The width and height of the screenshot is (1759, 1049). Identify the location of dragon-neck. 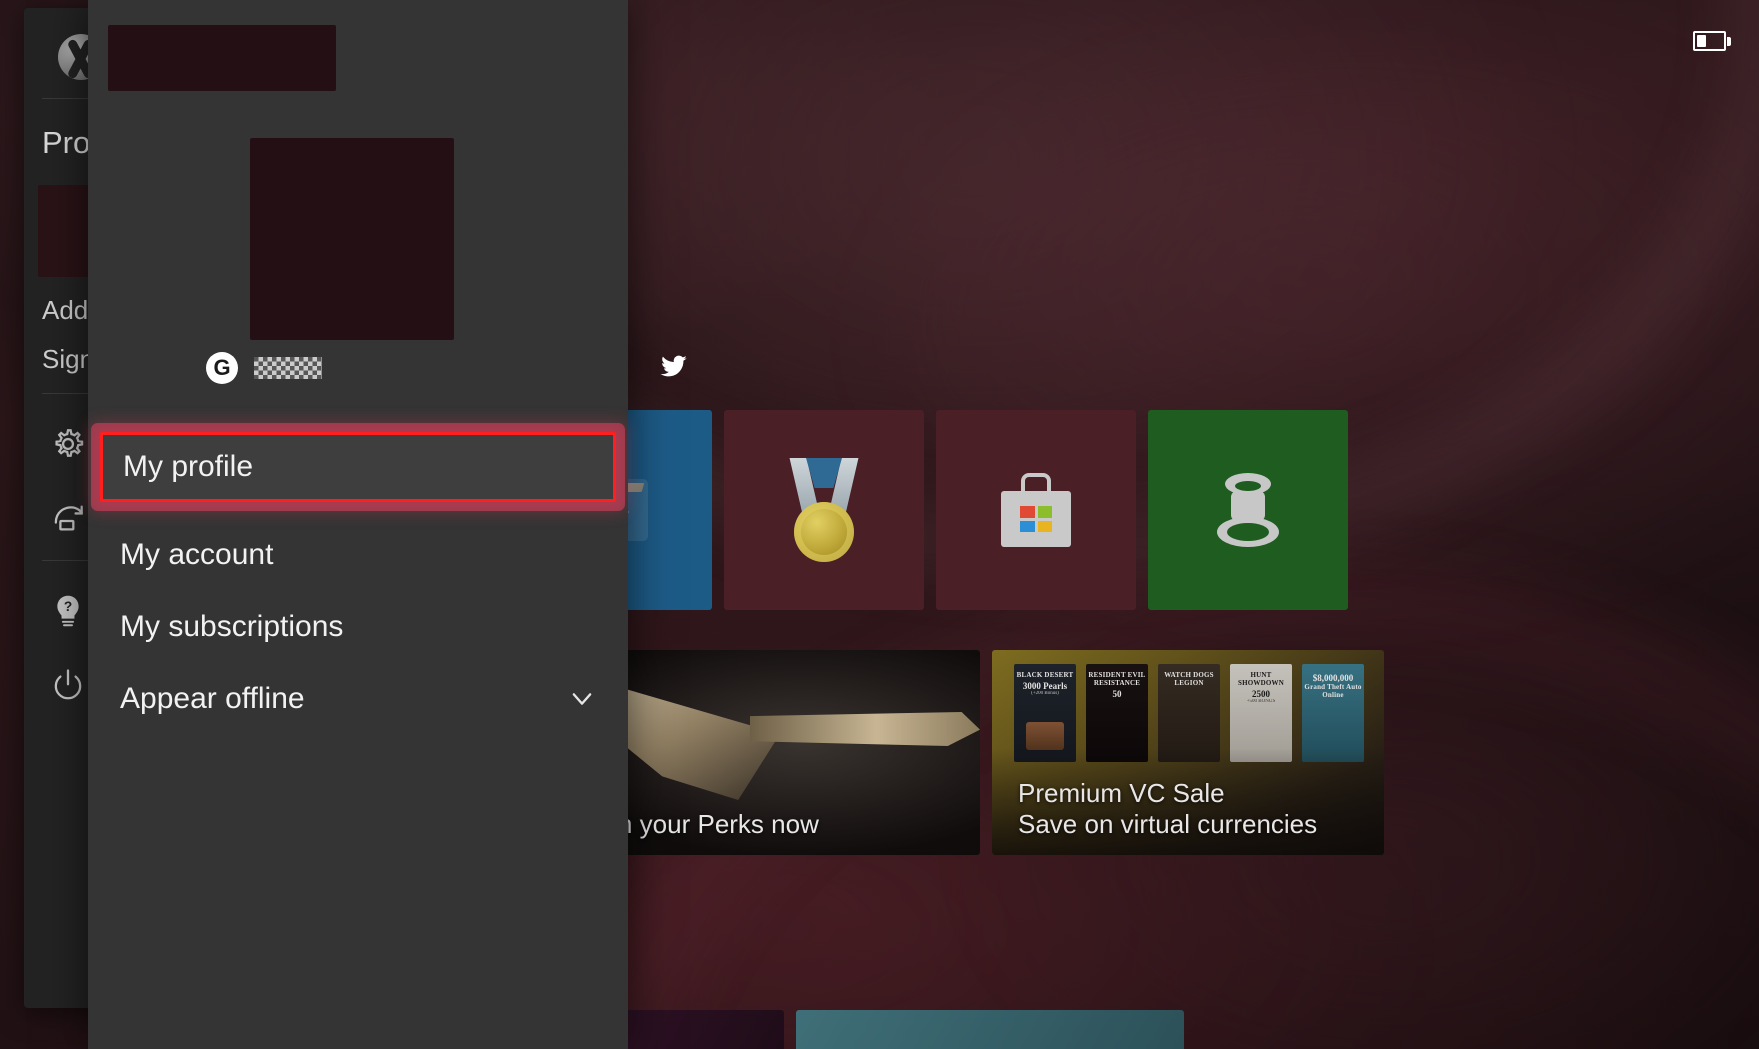
(865, 729).